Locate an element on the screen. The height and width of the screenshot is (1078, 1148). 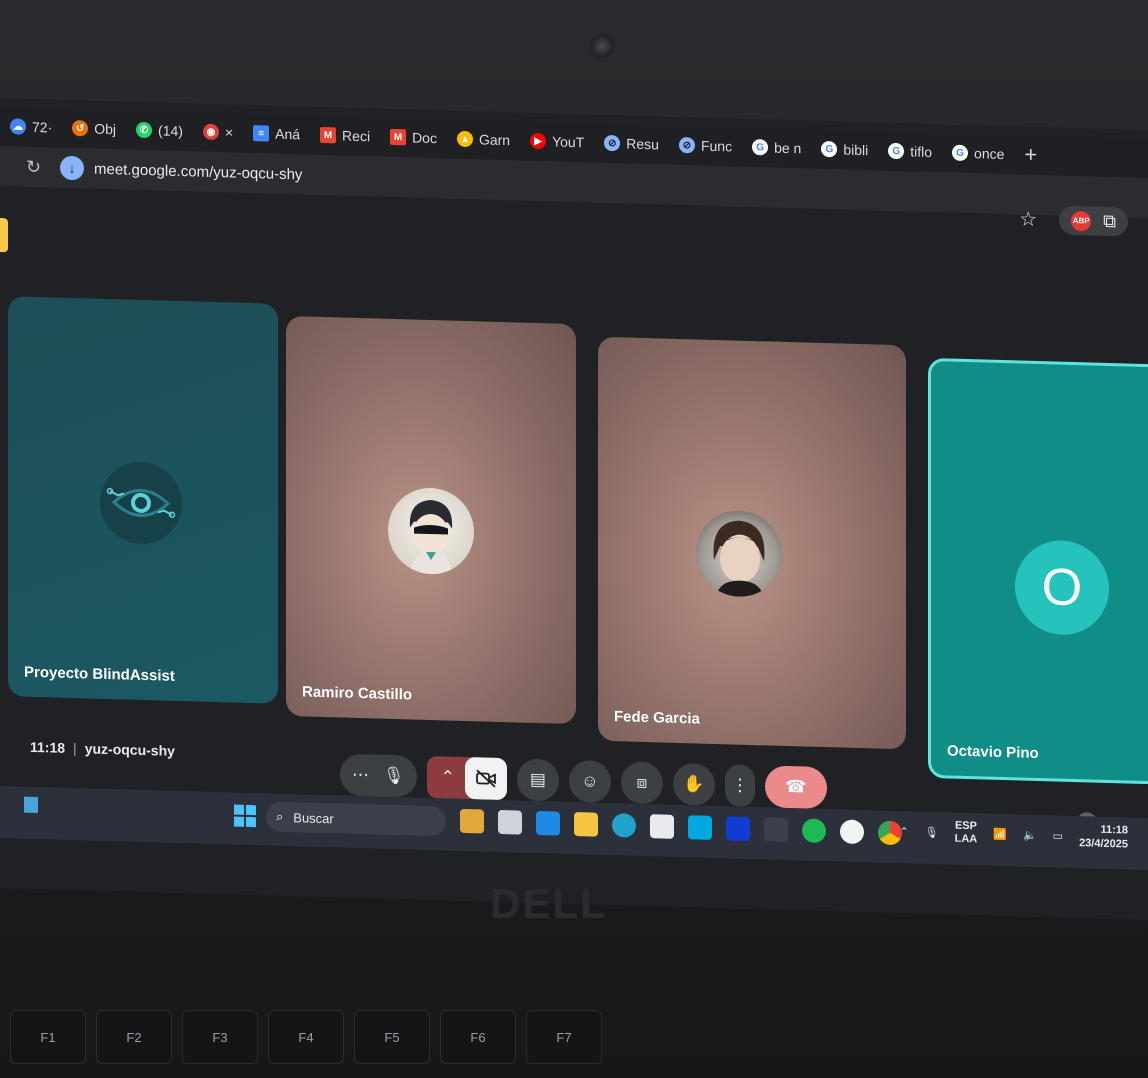
browser-tab: M Doc is located at coordinates (413, 138).